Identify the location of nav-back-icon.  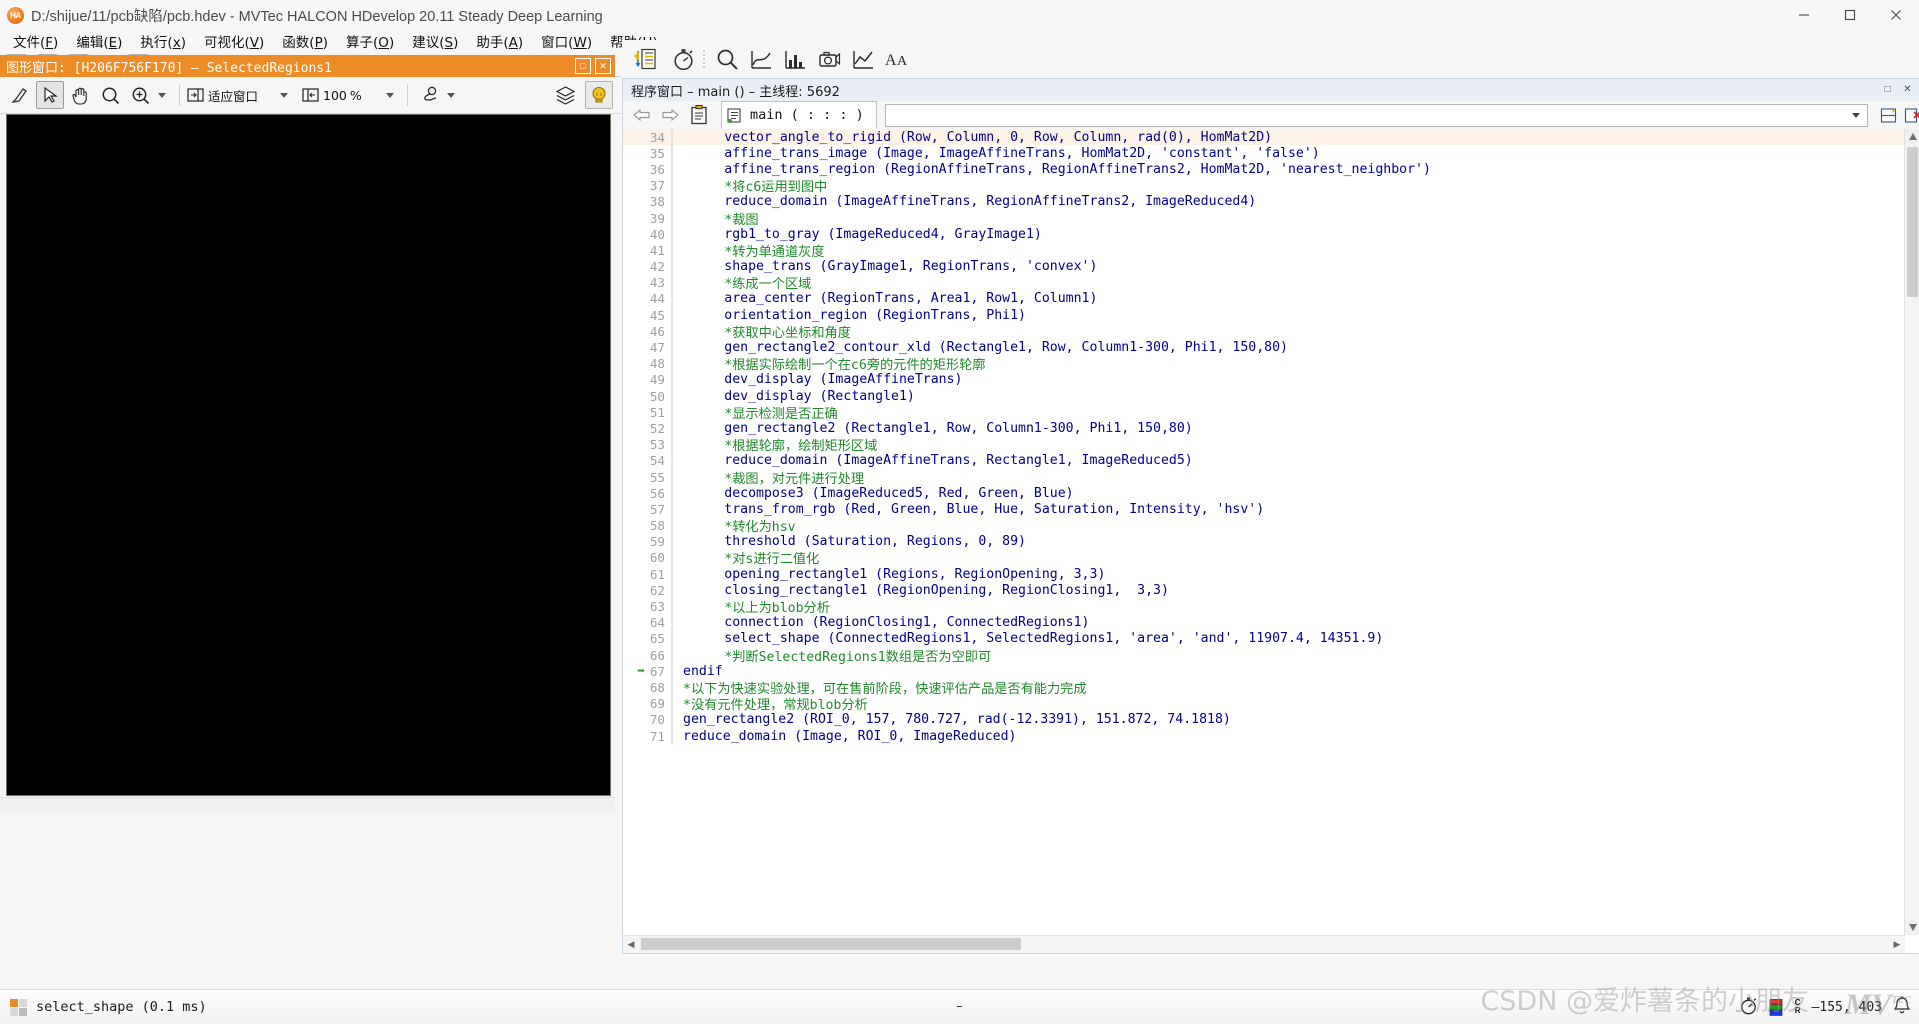
(642, 115).